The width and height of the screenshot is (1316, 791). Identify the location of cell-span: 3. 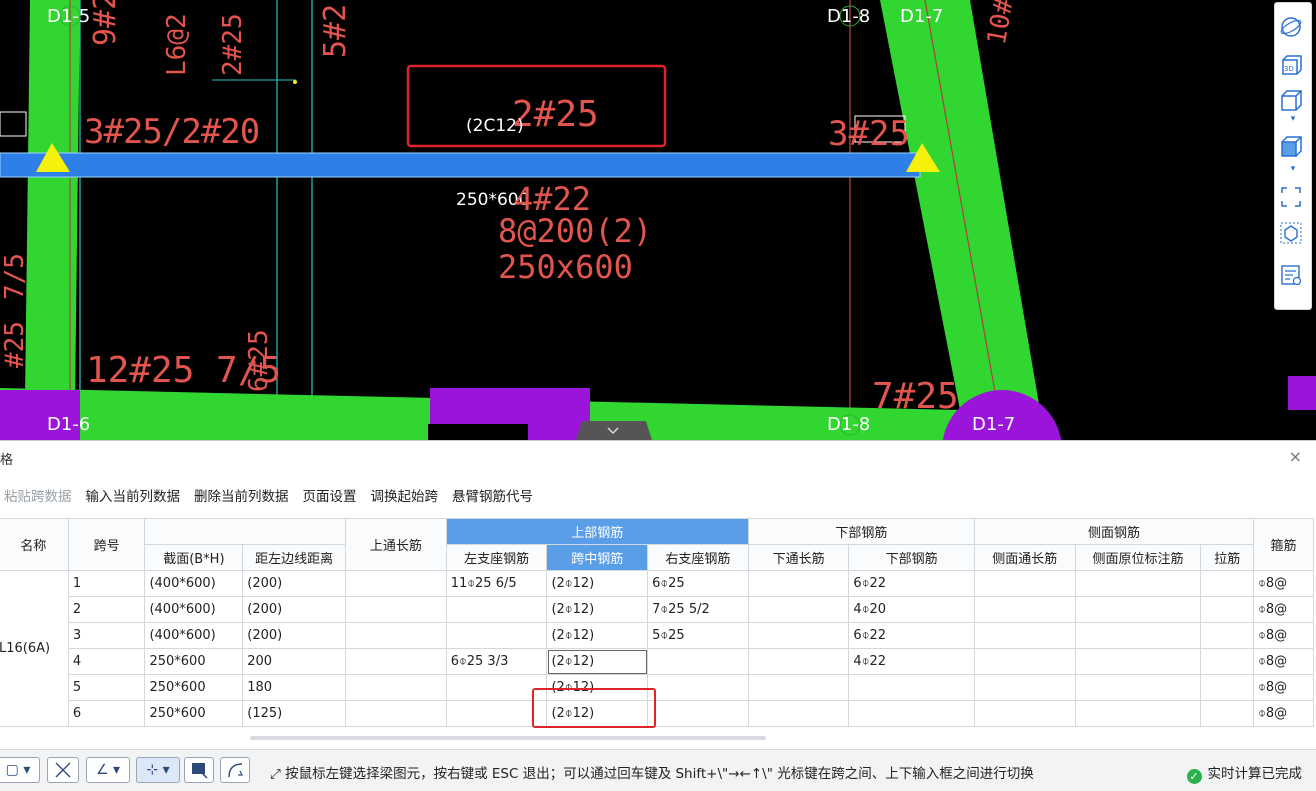
(106, 635).